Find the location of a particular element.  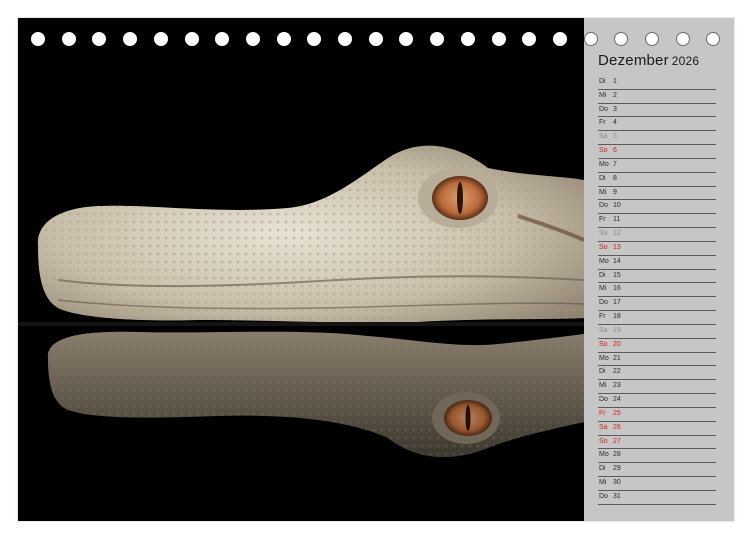

day-number: 27 is located at coordinates (617, 441).